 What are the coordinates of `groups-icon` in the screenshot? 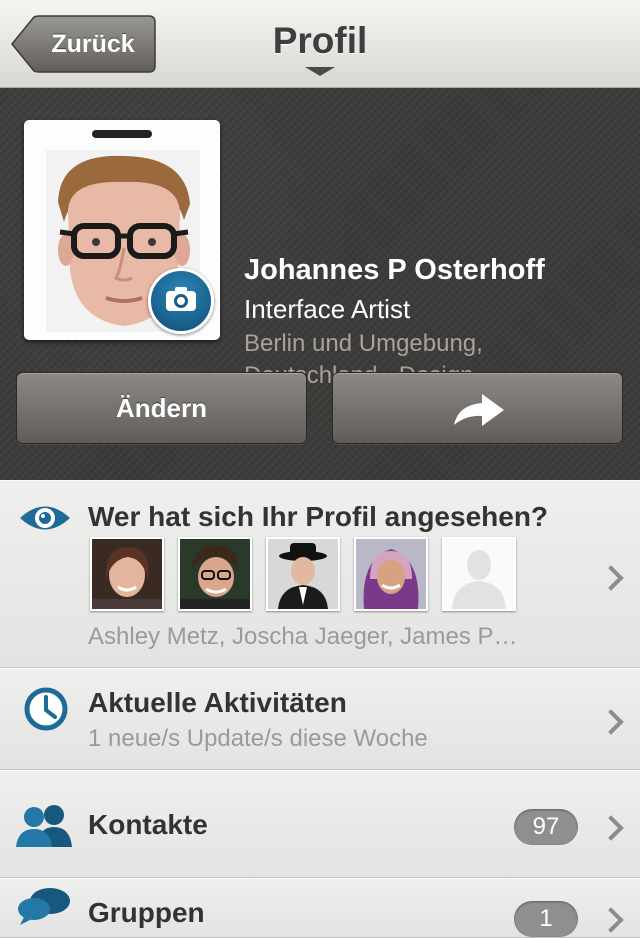 It's located at (44, 906).